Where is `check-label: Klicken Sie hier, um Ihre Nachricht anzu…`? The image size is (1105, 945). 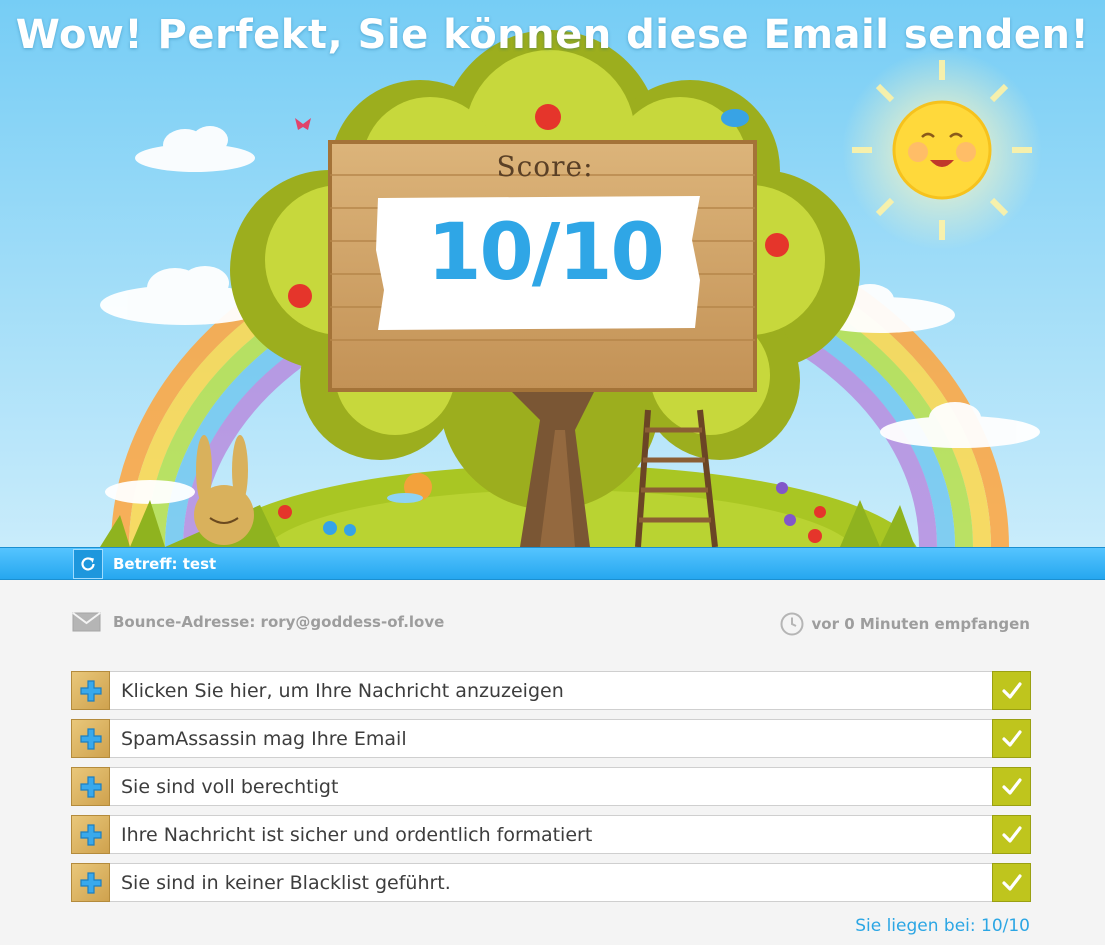
check-label: Klicken Sie hier, um Ihre Nachricht anzu… is located at coordinates (342, 691).